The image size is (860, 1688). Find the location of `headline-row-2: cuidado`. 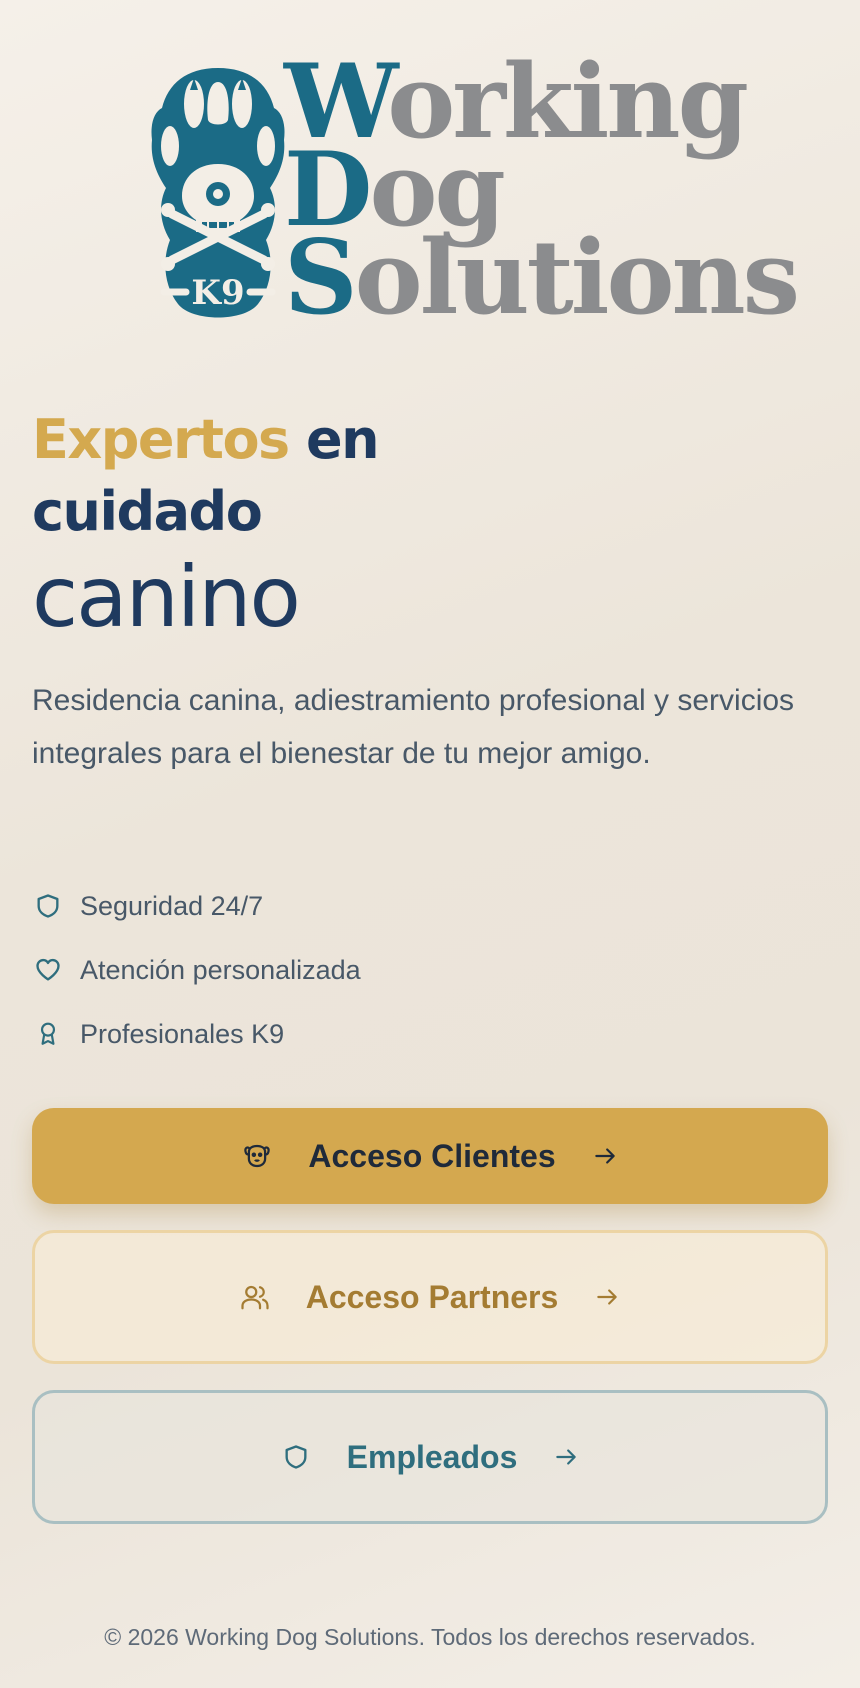

headline-row-2: cuidado is located at coordinates (147, 511).